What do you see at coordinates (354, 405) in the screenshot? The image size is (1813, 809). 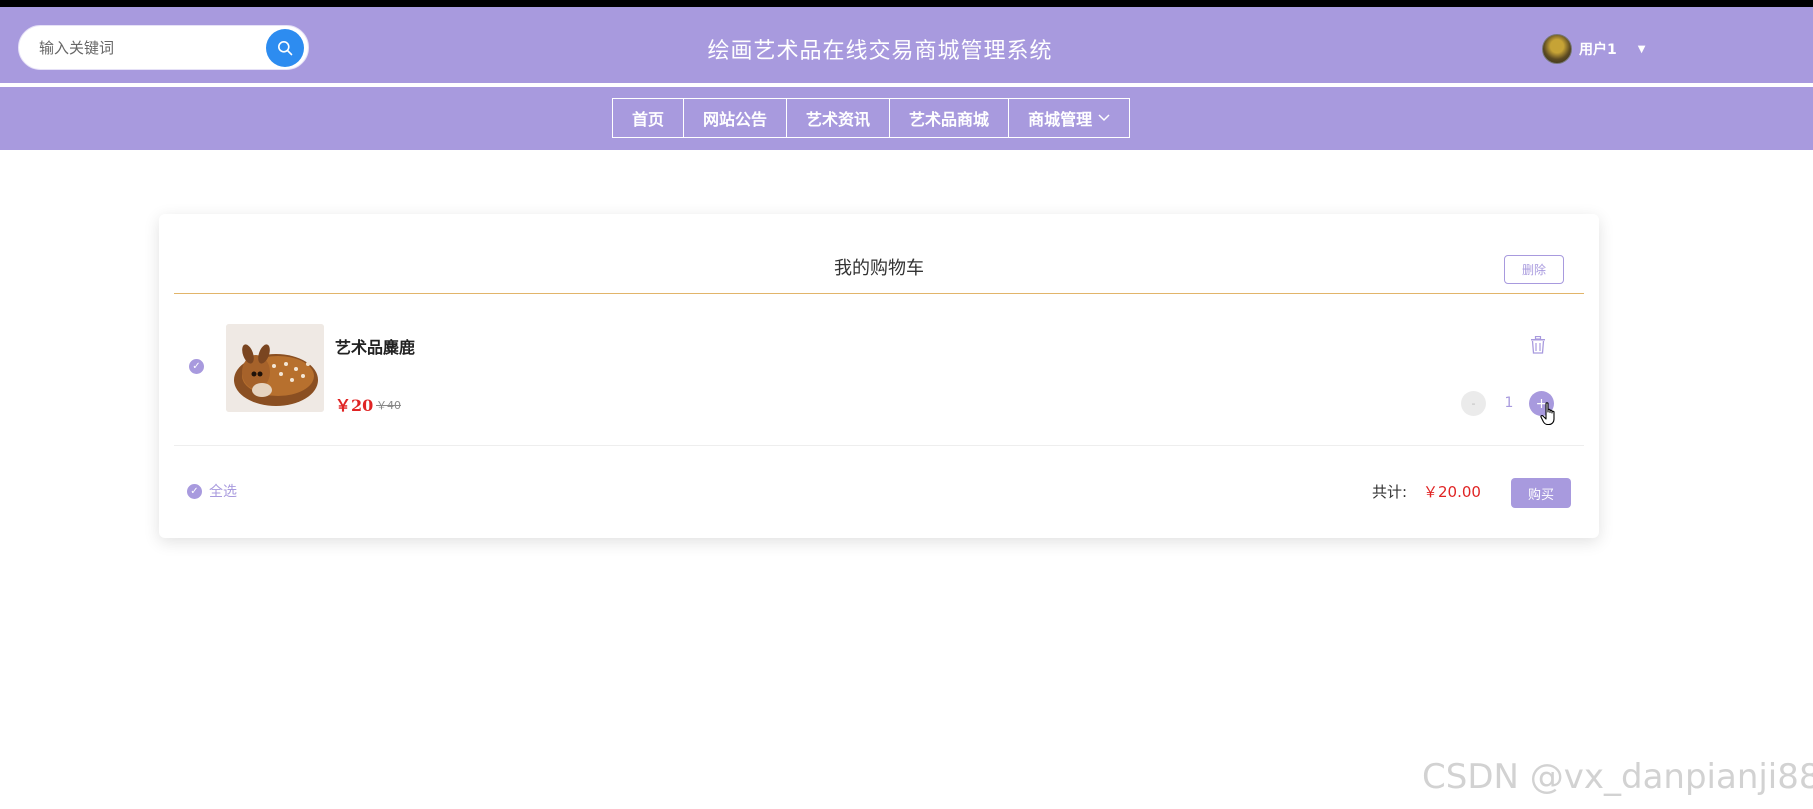 I see `product-price: ￥20` at bounding box center [354, 405].